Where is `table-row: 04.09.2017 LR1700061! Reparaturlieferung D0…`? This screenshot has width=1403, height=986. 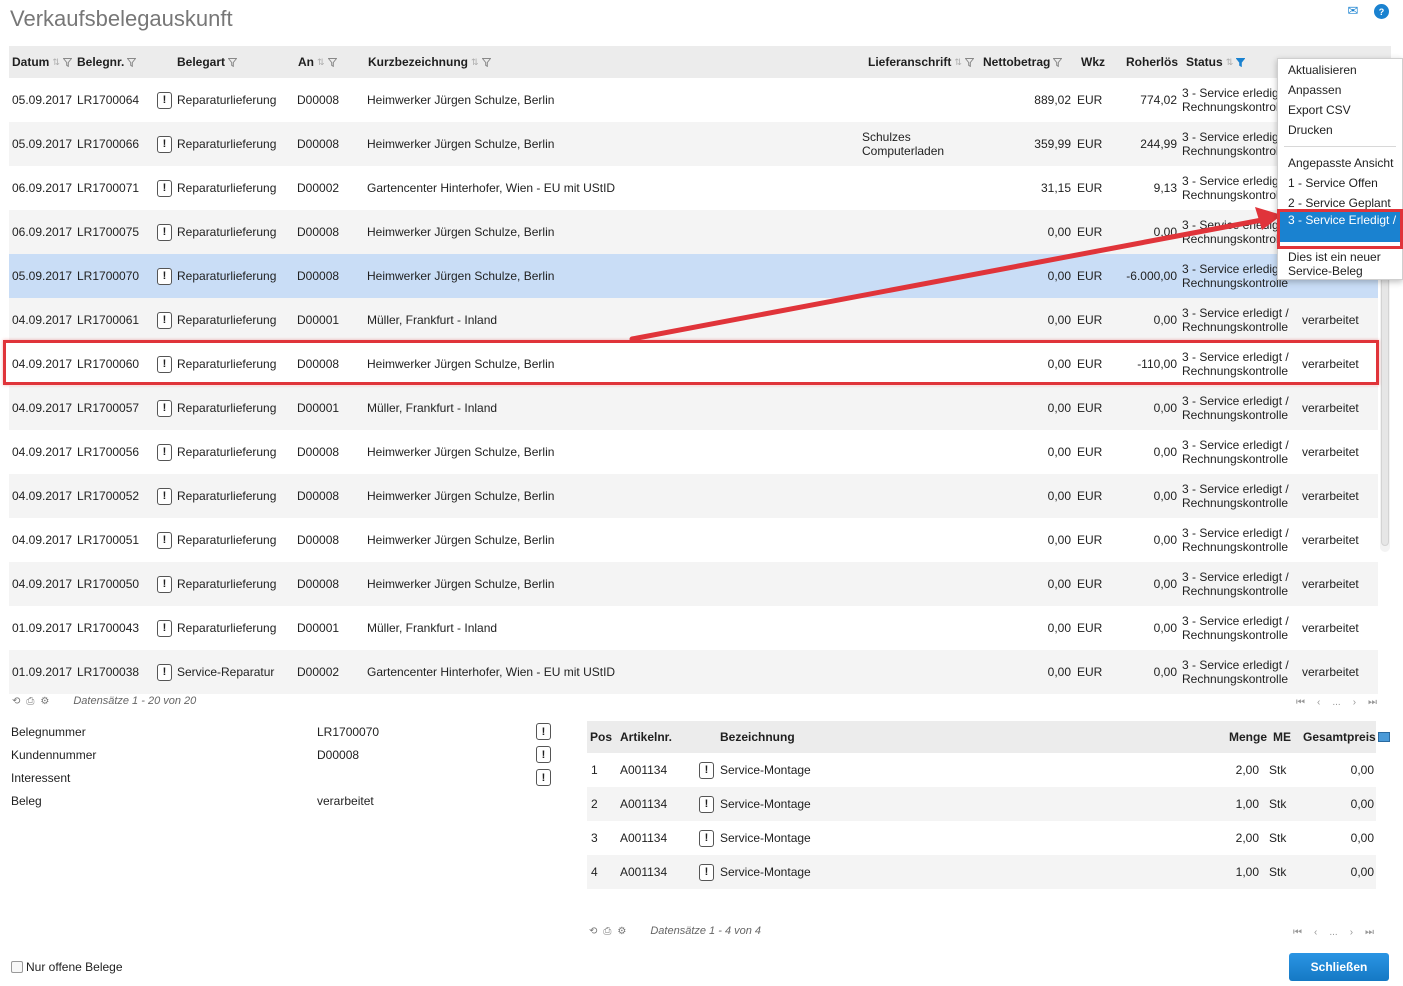
table-row: 04.09.2017 LR1700061! Reparaturlieferung D0… is located at coordinates (693, 320).